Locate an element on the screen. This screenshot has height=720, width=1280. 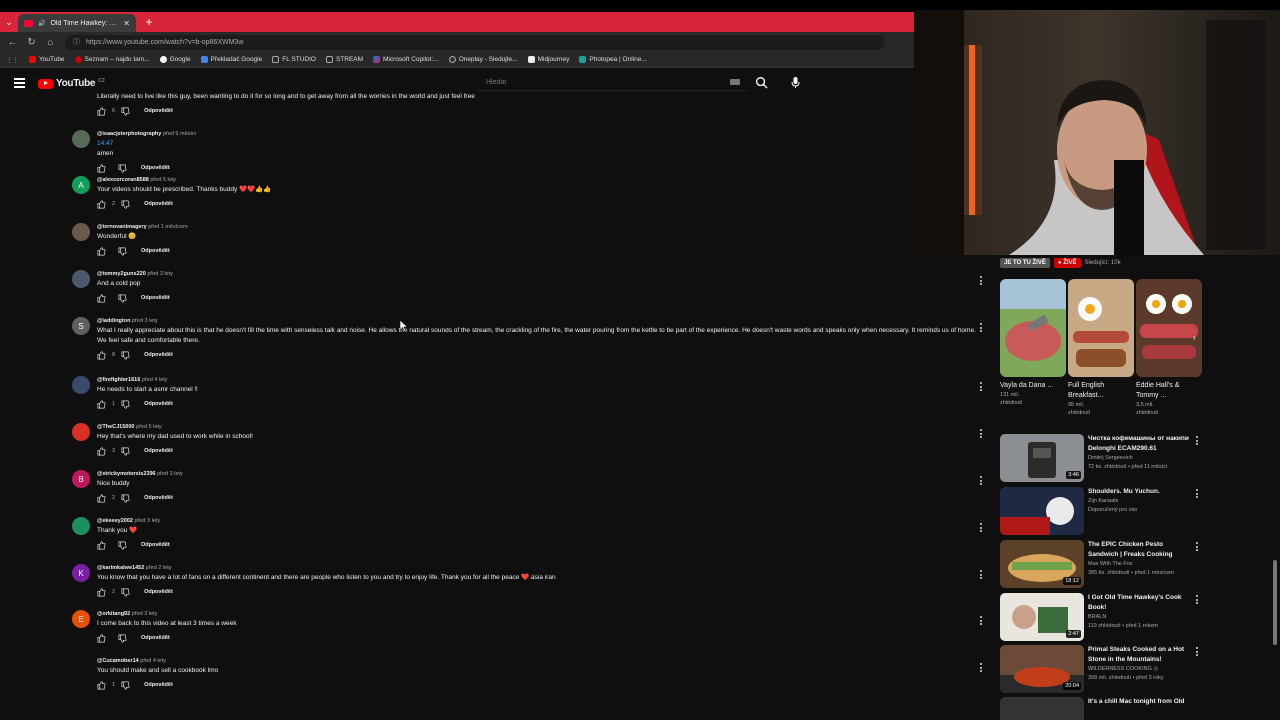
search-icon is located at coordinates (761, 82).